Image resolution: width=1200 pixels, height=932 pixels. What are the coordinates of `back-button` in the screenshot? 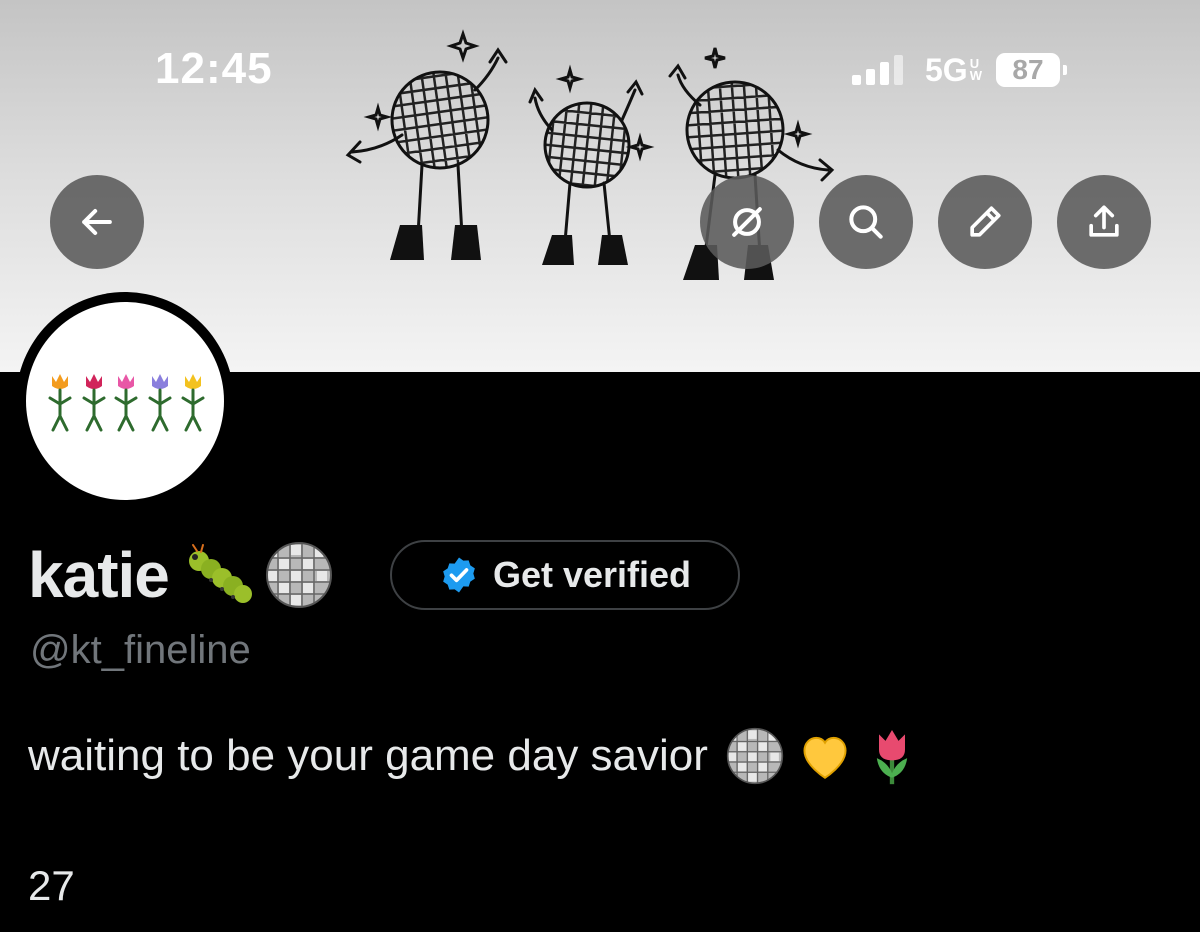 It's located at (97, 222).